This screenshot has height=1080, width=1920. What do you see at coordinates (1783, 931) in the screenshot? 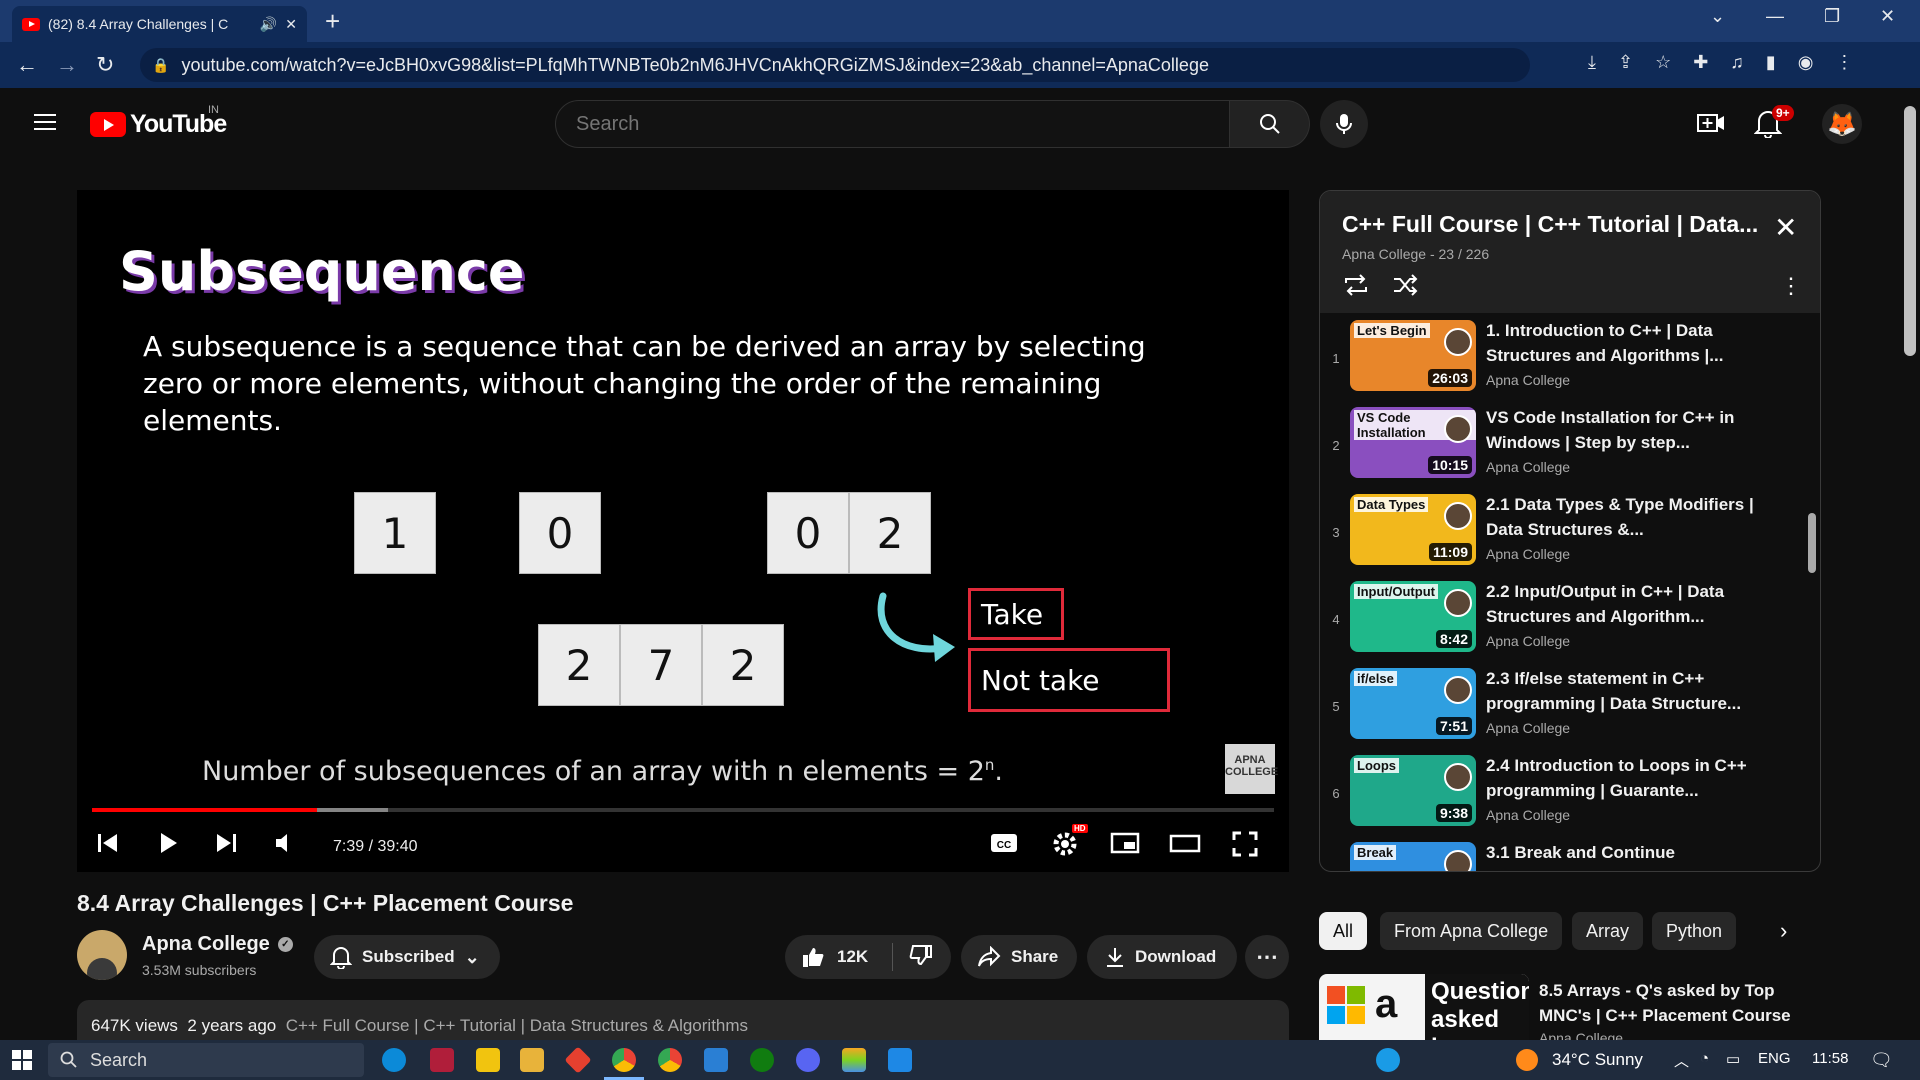
I see `chips-next-icon: ›` at bounding box center [1783, 931].